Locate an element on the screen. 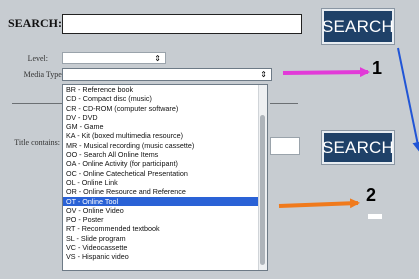 Image resolution: width=419 pixels, height=279 pixels. white-marker is located at coordinates (375, 216).